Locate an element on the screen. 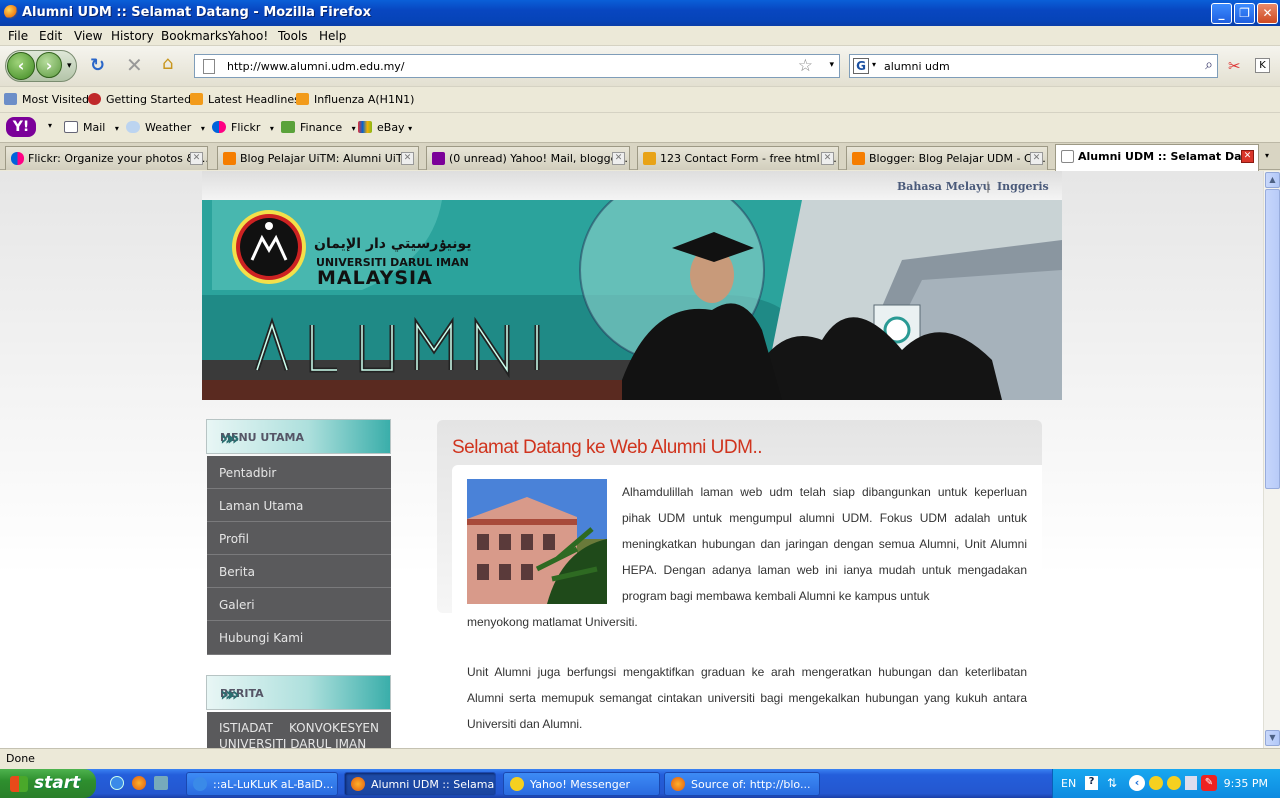 The image size is (1280, 798). engine-dropdown-icon: ▾ is located at coordinates (874, 64).